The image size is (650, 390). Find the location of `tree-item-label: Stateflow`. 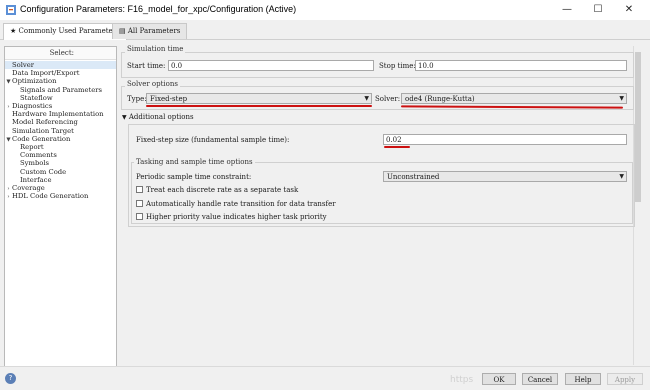

tree-item-label: Stateflow is located at coordinates (36, 97).